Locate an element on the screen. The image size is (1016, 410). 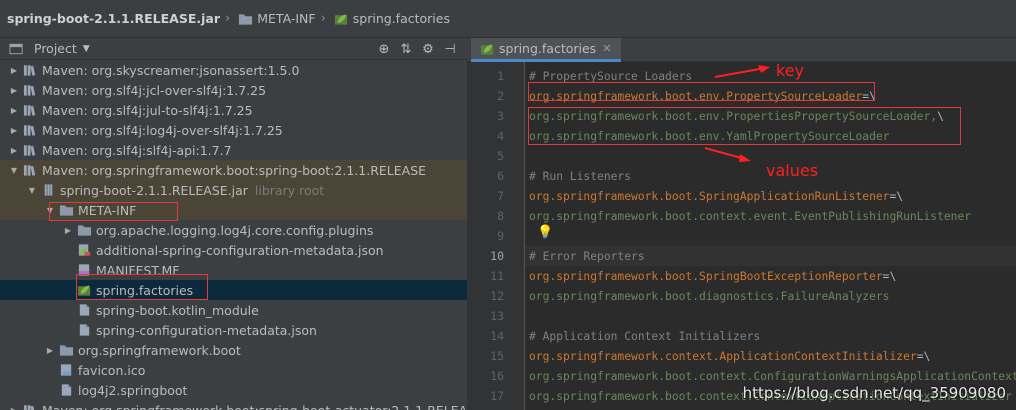
project-panel-title: Project is located at coordinates (55, 48).